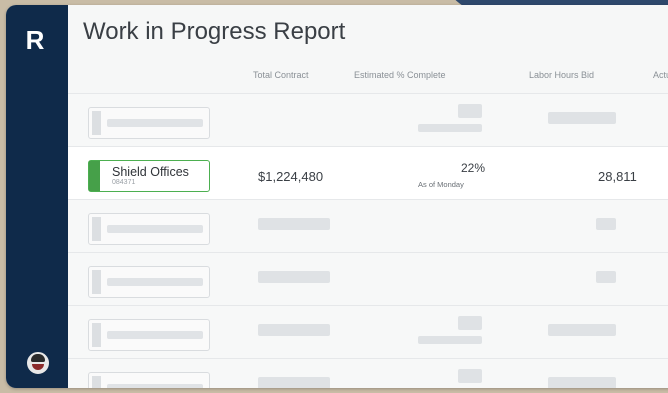 The width and height of the screenshot is (668, 393). I want to click on labor-hours-bid-value: 28,811, so click(617, 176).